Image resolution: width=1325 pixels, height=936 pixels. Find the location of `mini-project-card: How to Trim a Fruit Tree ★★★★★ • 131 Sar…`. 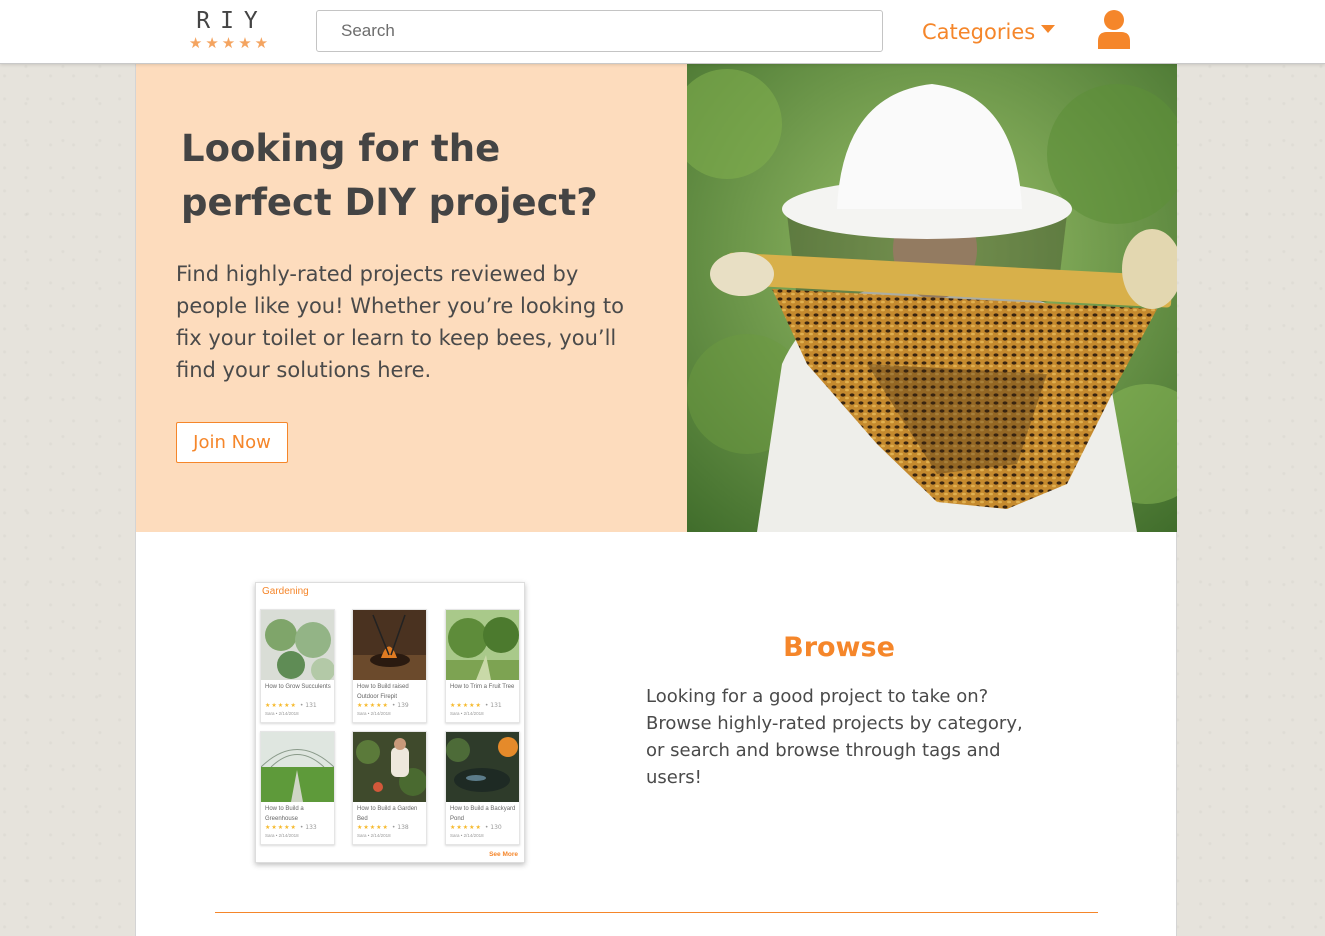

mini-project-card: How to Trim a Fruit Tree ★★★★★ • 131 Sar… is located at coordinates (482, 666).